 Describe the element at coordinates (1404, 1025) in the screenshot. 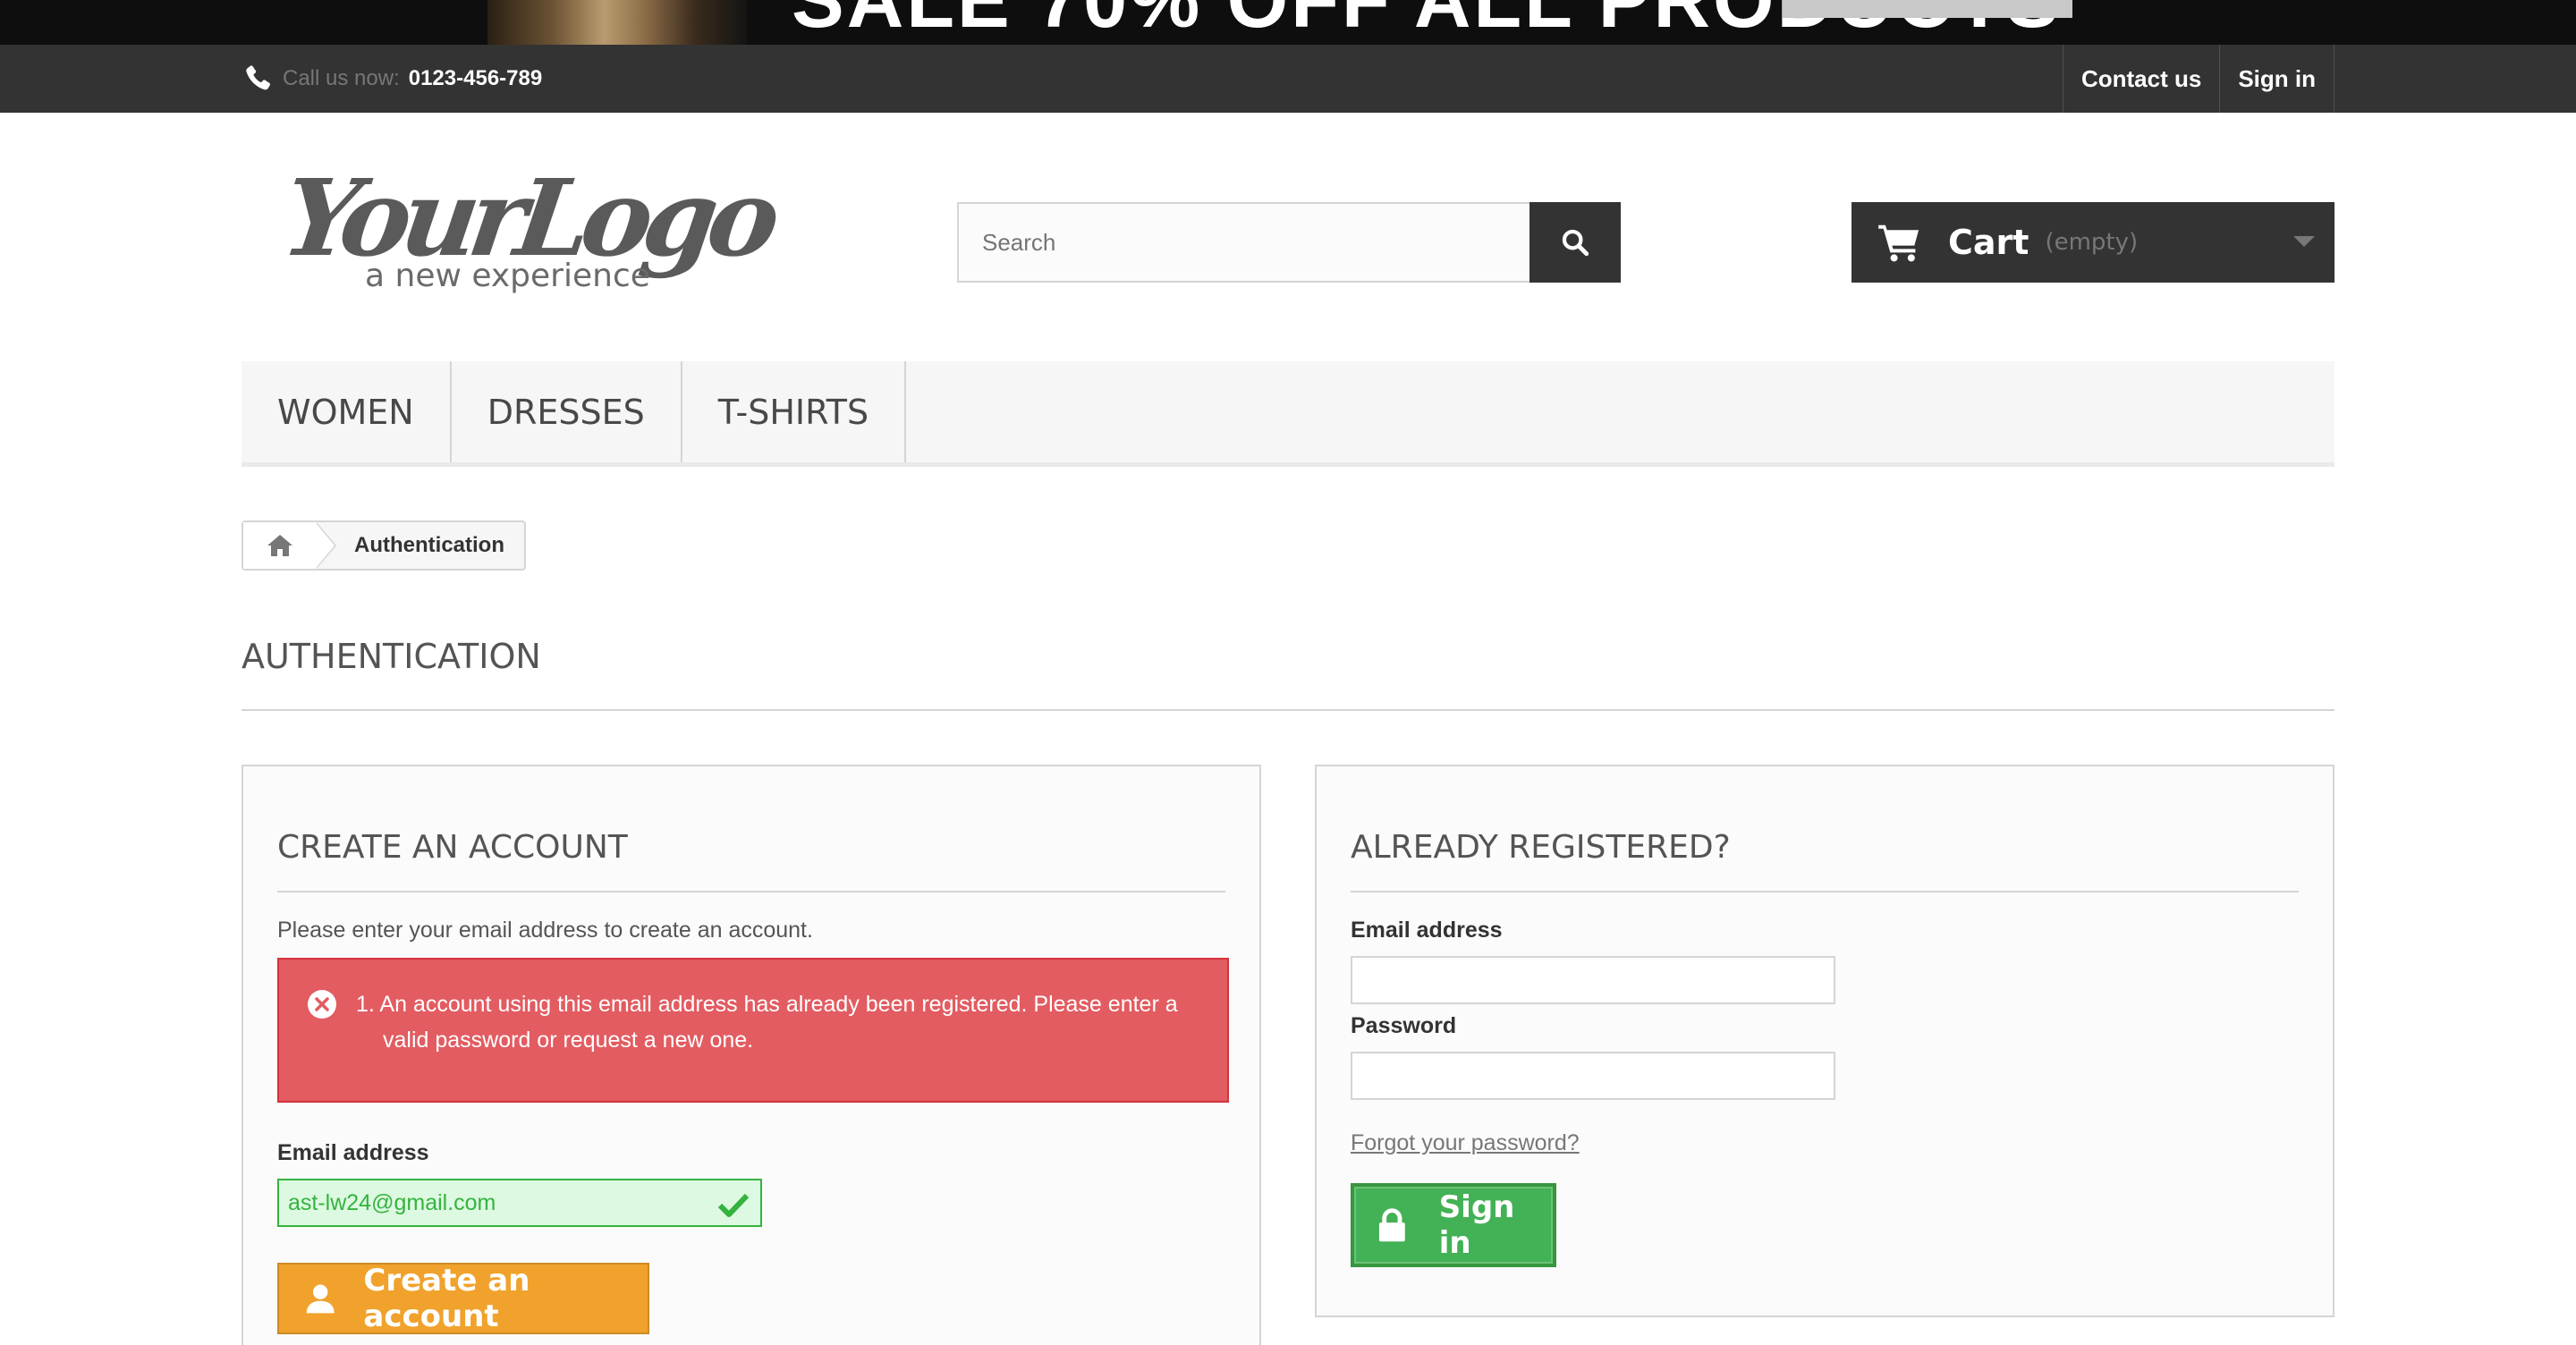

I see `password-label: Password` at that location.